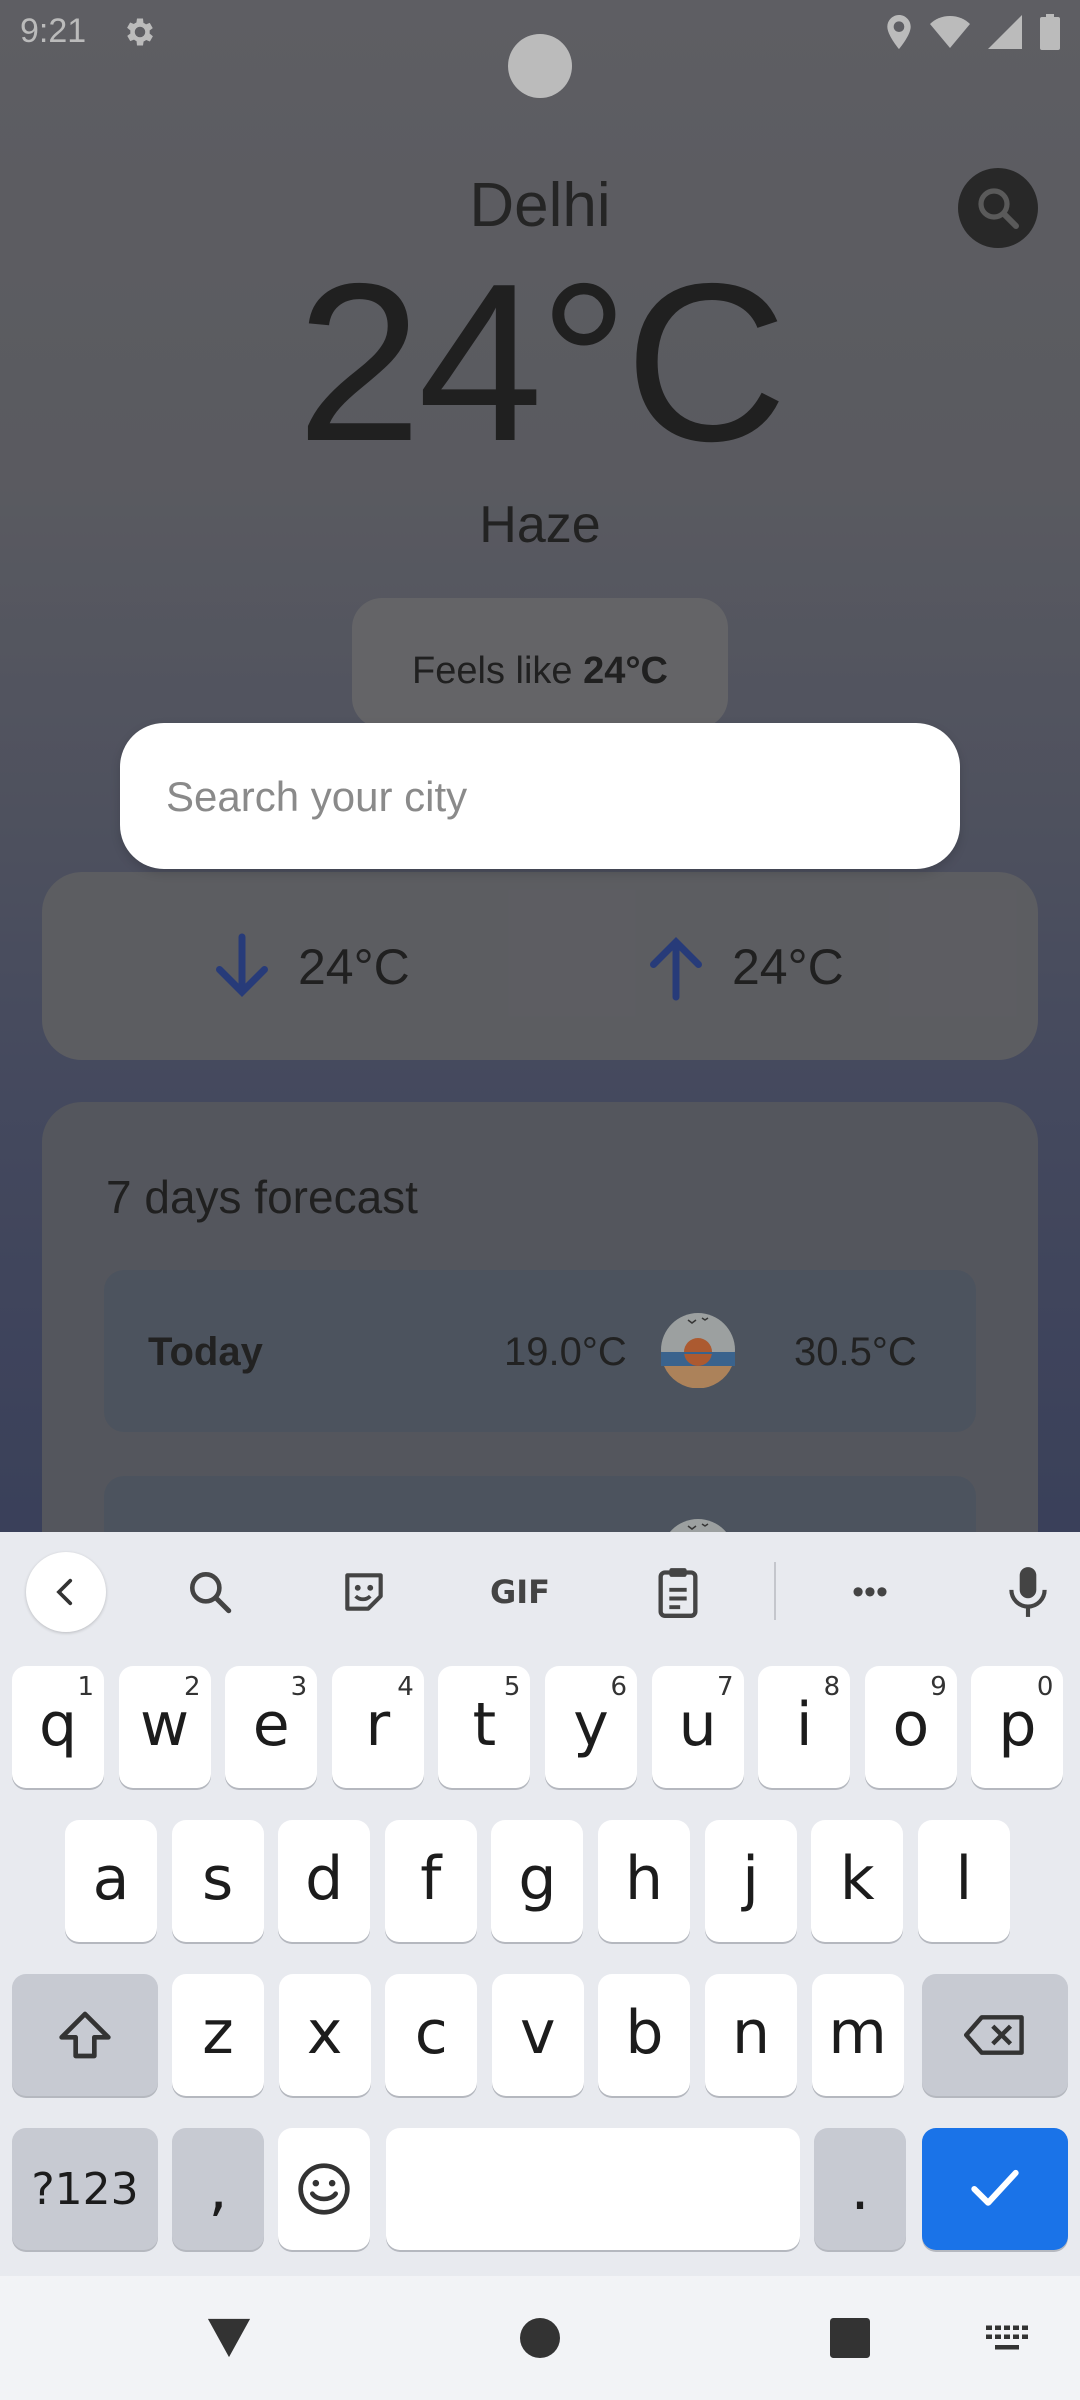 The height and width of the screenshot is (2400, 1080). Describe the element at coordinates (860, 2189) in the screenshot. I see `period-key: .` at that location.